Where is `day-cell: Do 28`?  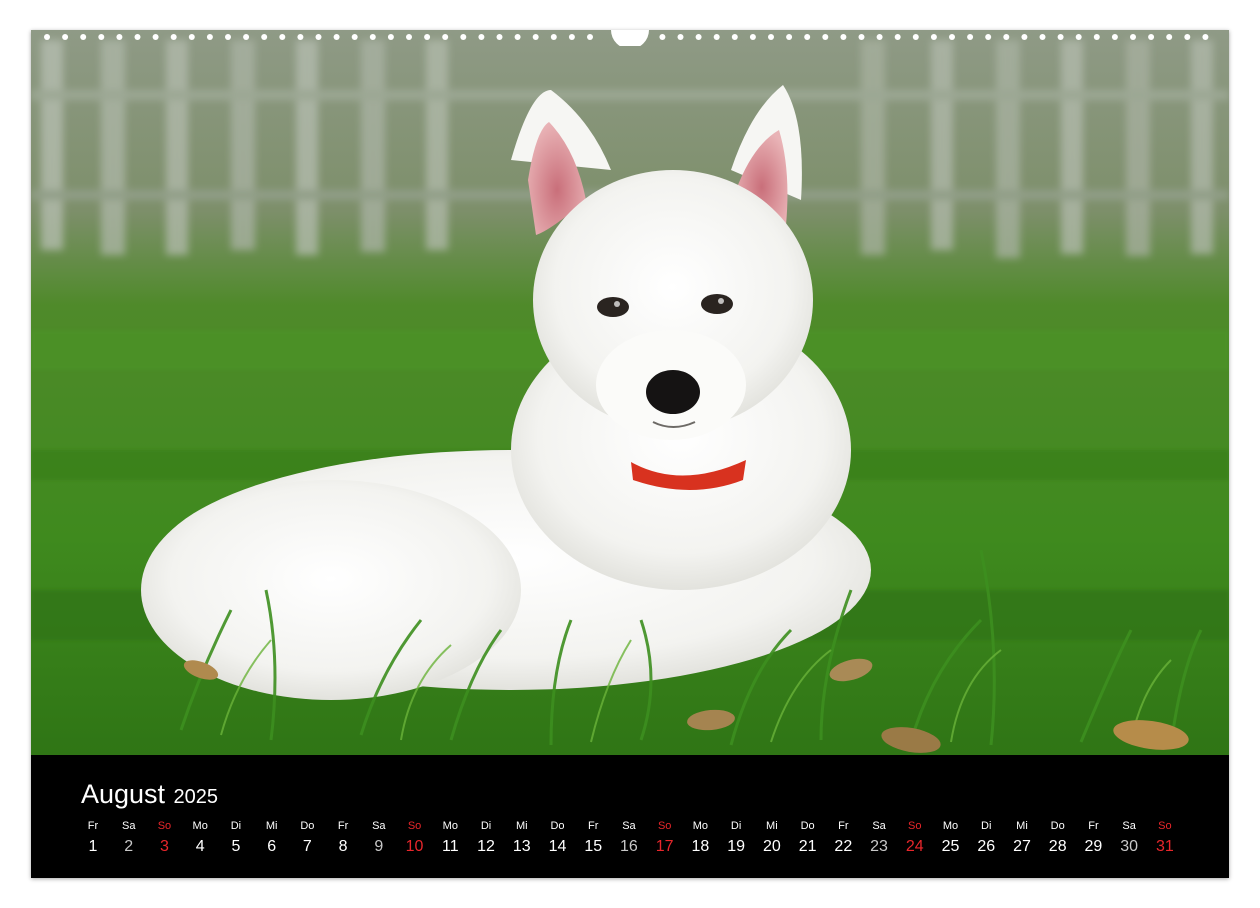 day-cell: Do 28 is located at coordinates (1058, 838).